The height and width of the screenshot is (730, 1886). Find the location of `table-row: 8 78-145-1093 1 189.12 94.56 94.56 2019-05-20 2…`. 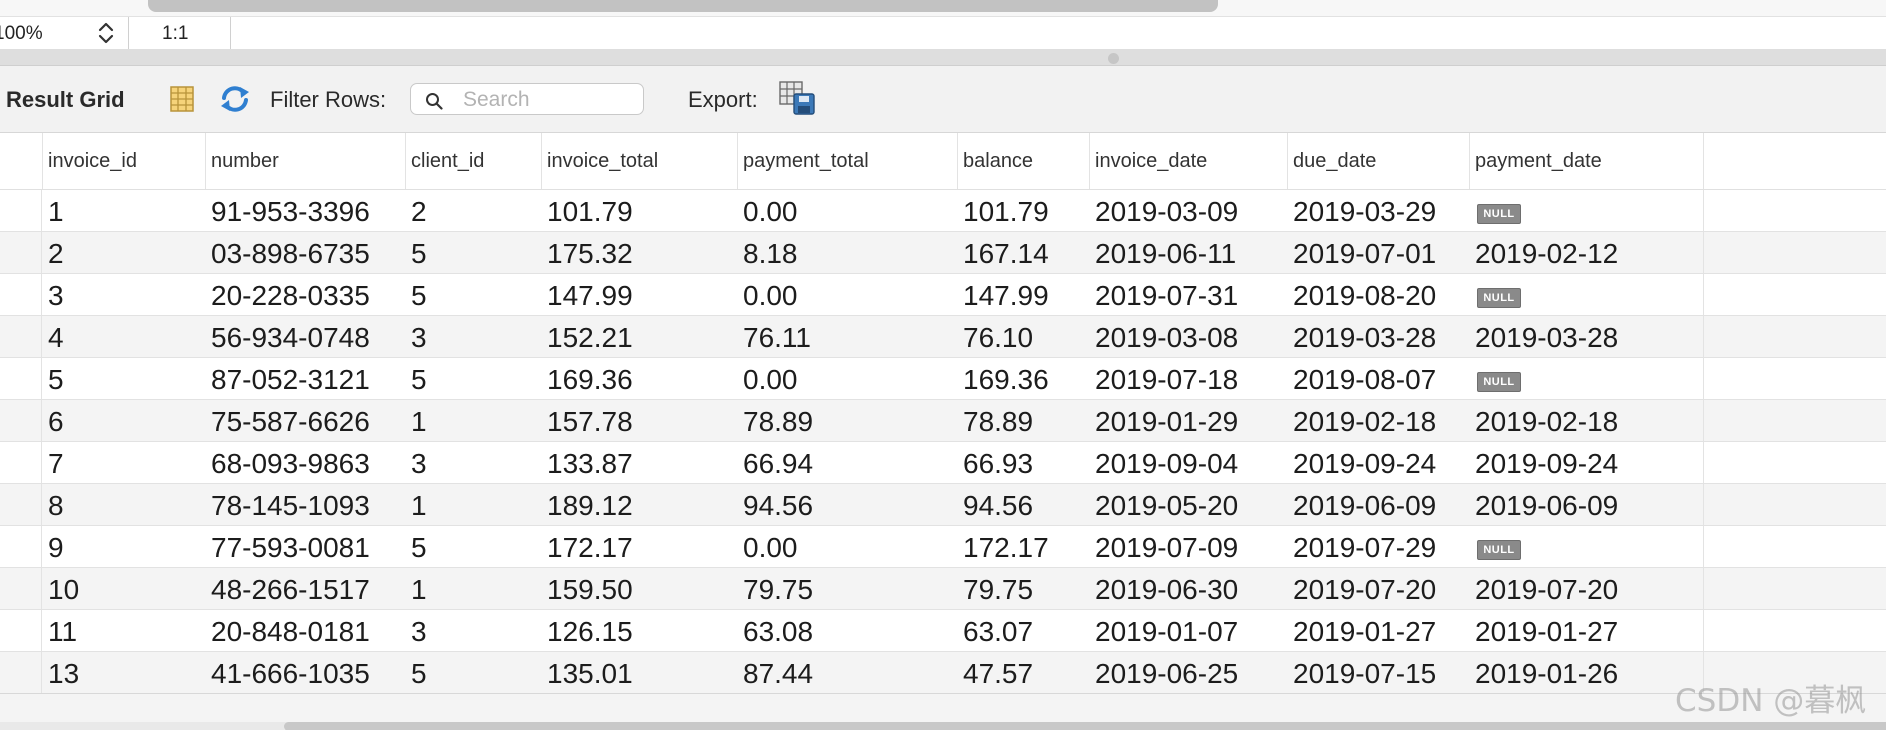

table-row: 8 78-145-1093 1 189.12 94.56 94.56 2019-05-20 2… is located at coordinates (943, 505).